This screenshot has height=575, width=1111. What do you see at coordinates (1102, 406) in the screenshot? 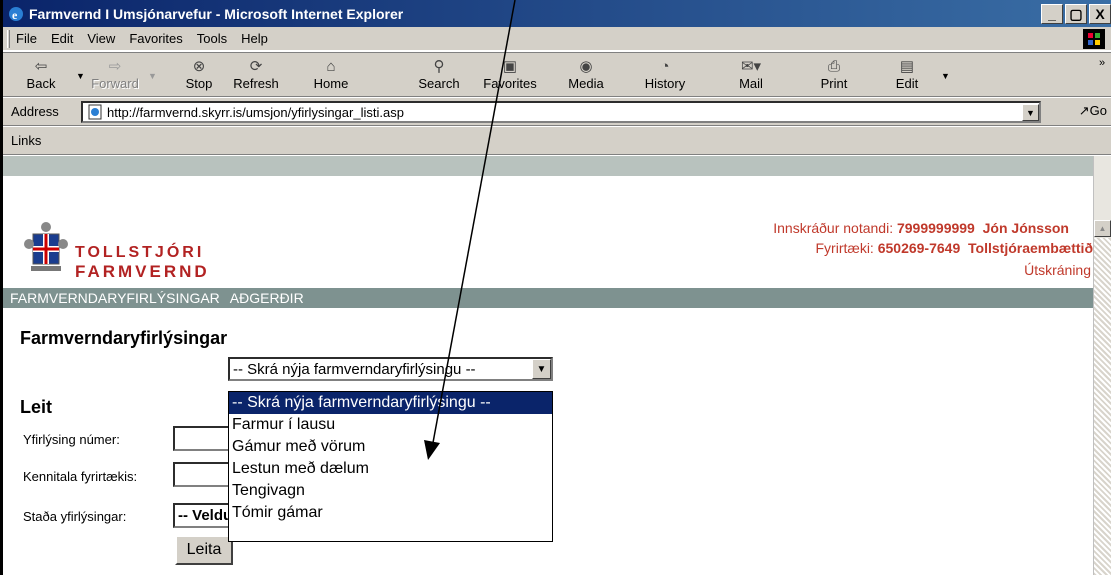
I see `scrollbar-track` at bounding box center [1102, 406].